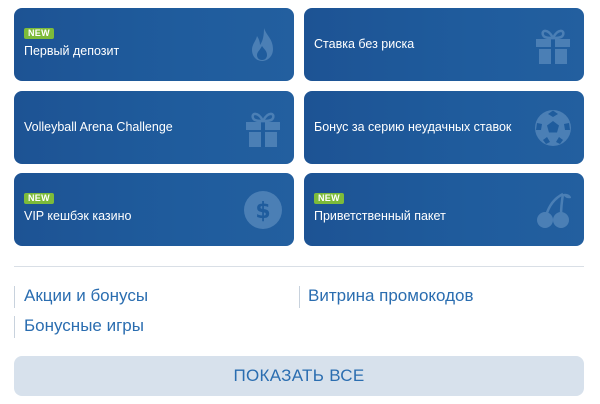 Image resolution: width=600 pixels, height=404 pixels. What do you see at coordinates (553, 128) in the screenshot?
I see `soccer-ball-icon` at bounding box center [553, 128].